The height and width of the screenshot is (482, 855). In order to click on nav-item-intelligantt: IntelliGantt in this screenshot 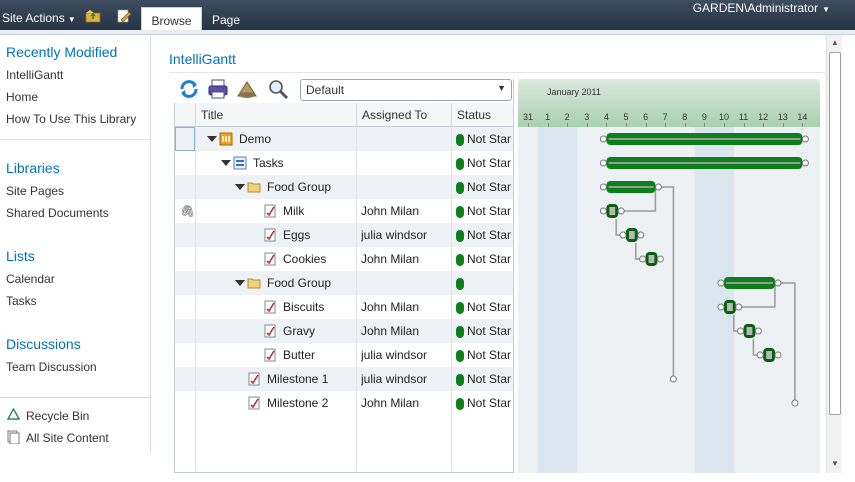, I will do `click(34, 75)`.